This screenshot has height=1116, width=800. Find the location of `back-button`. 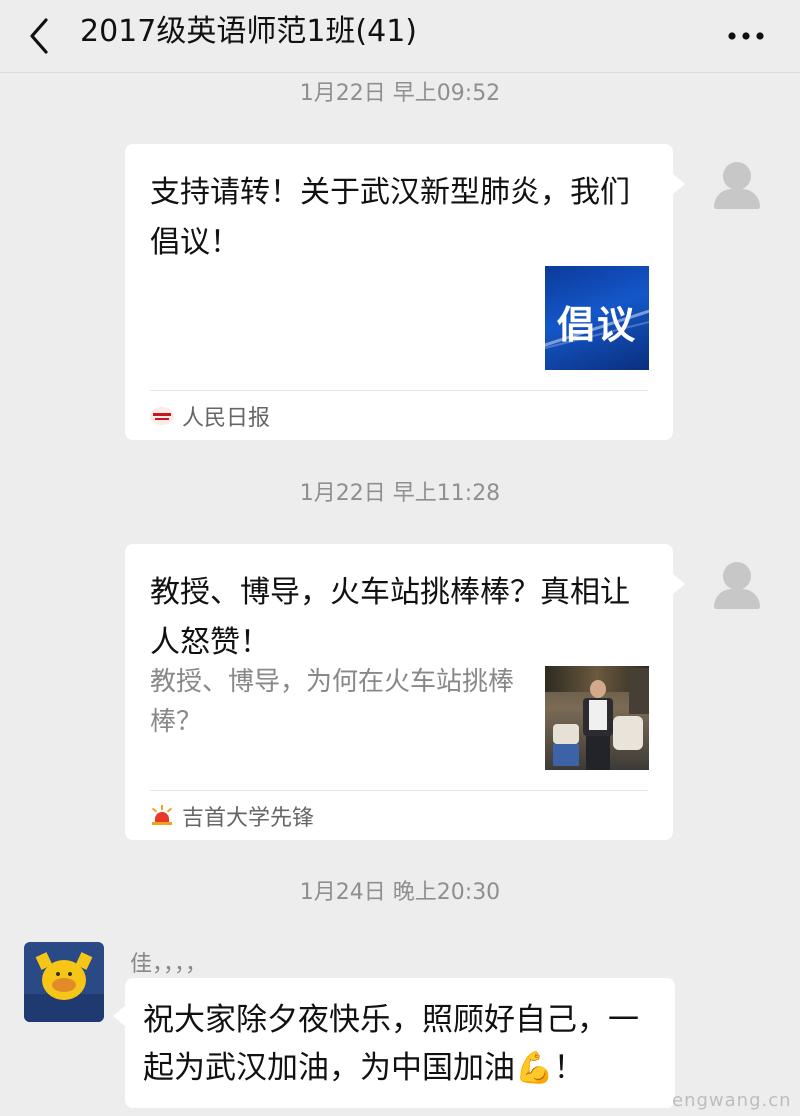

back-button is located at coordinates (40, 36).